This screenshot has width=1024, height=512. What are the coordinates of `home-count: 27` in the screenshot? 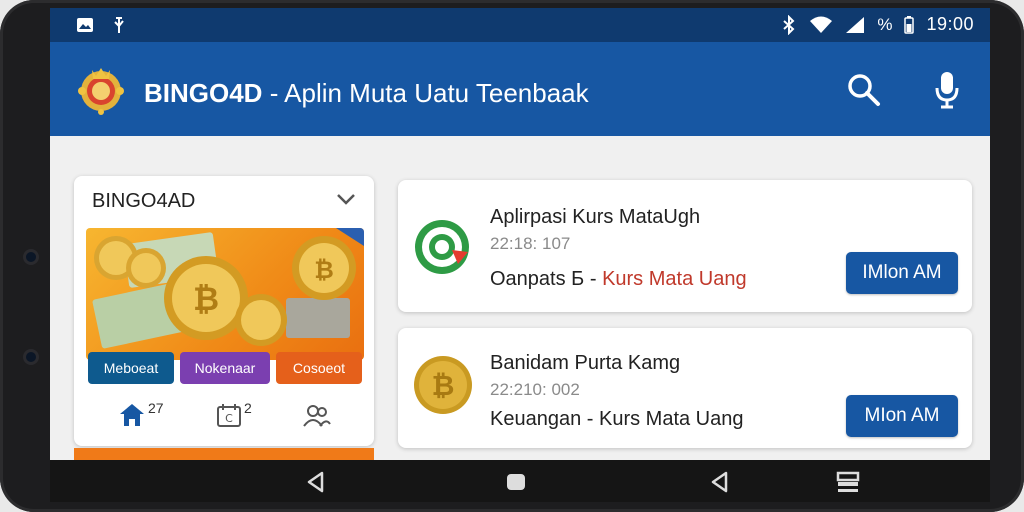 It's located at (156, 408).